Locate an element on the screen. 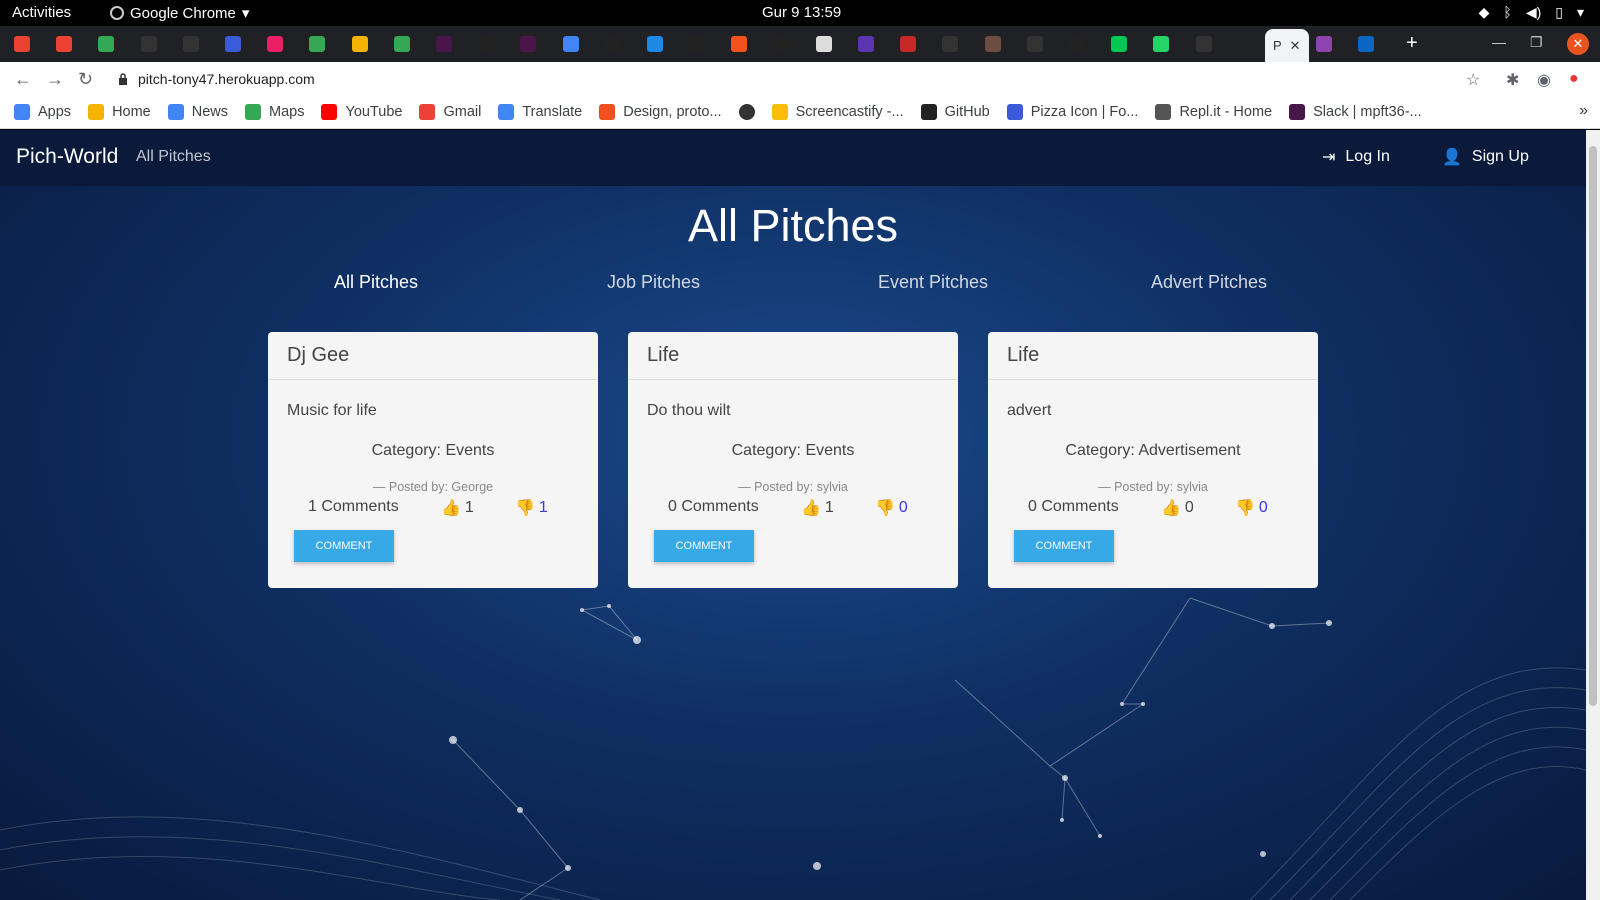 Image resolution: width=1600 pixels, height=900 pixels. tab-advert-pitches: Advert Pitches is located at coordinates (1209, 282).